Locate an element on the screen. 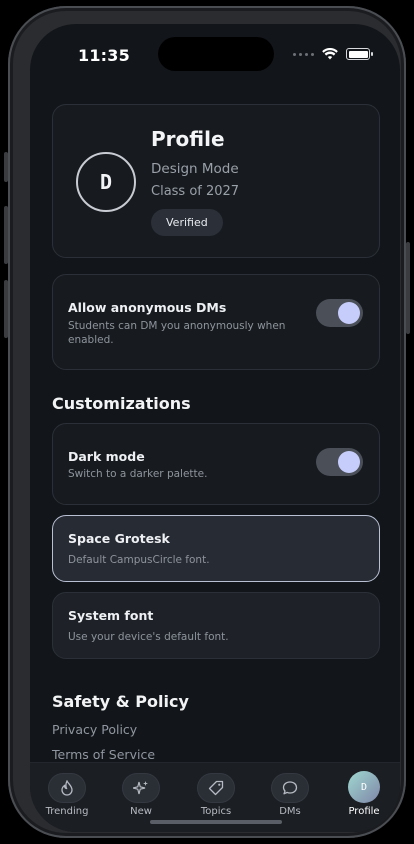 The image size is (414, 844). profile-name: Design Mode is located at coordinates (195, 169).